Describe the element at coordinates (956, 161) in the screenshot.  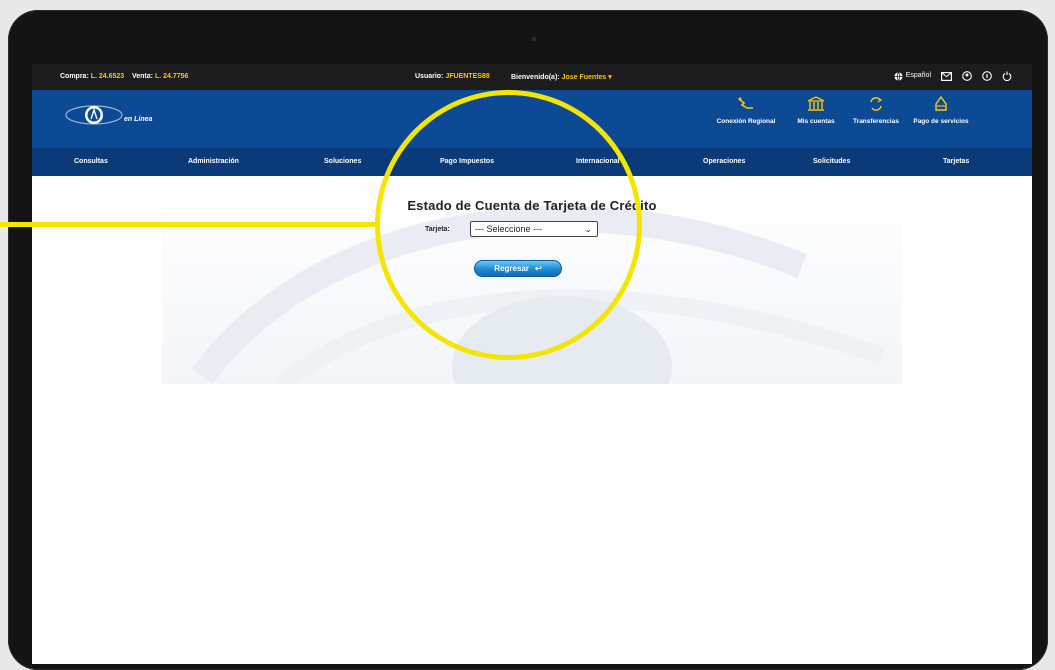
I see `nav-item-tarjetas: Tarjetas` at that location.